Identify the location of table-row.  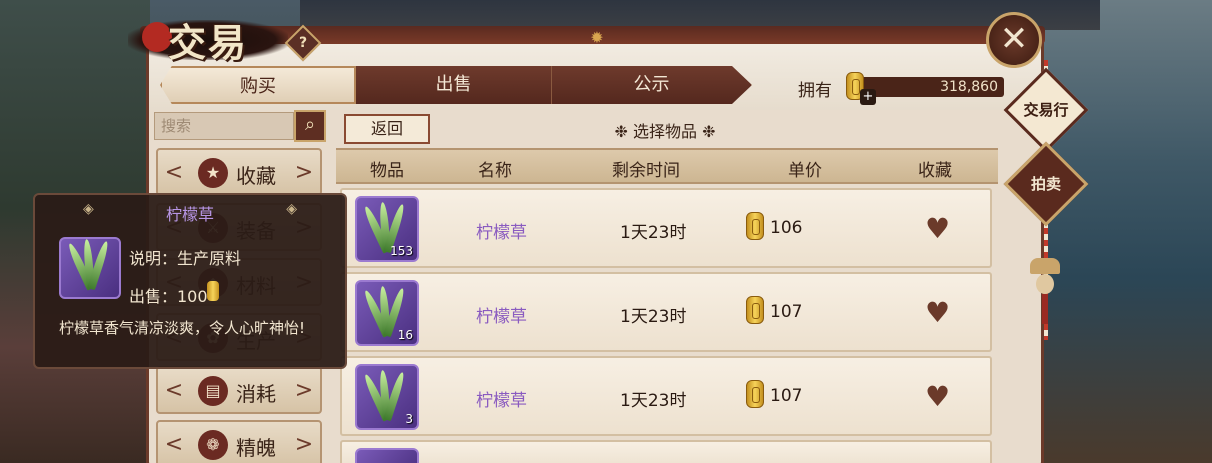
(666, 451).